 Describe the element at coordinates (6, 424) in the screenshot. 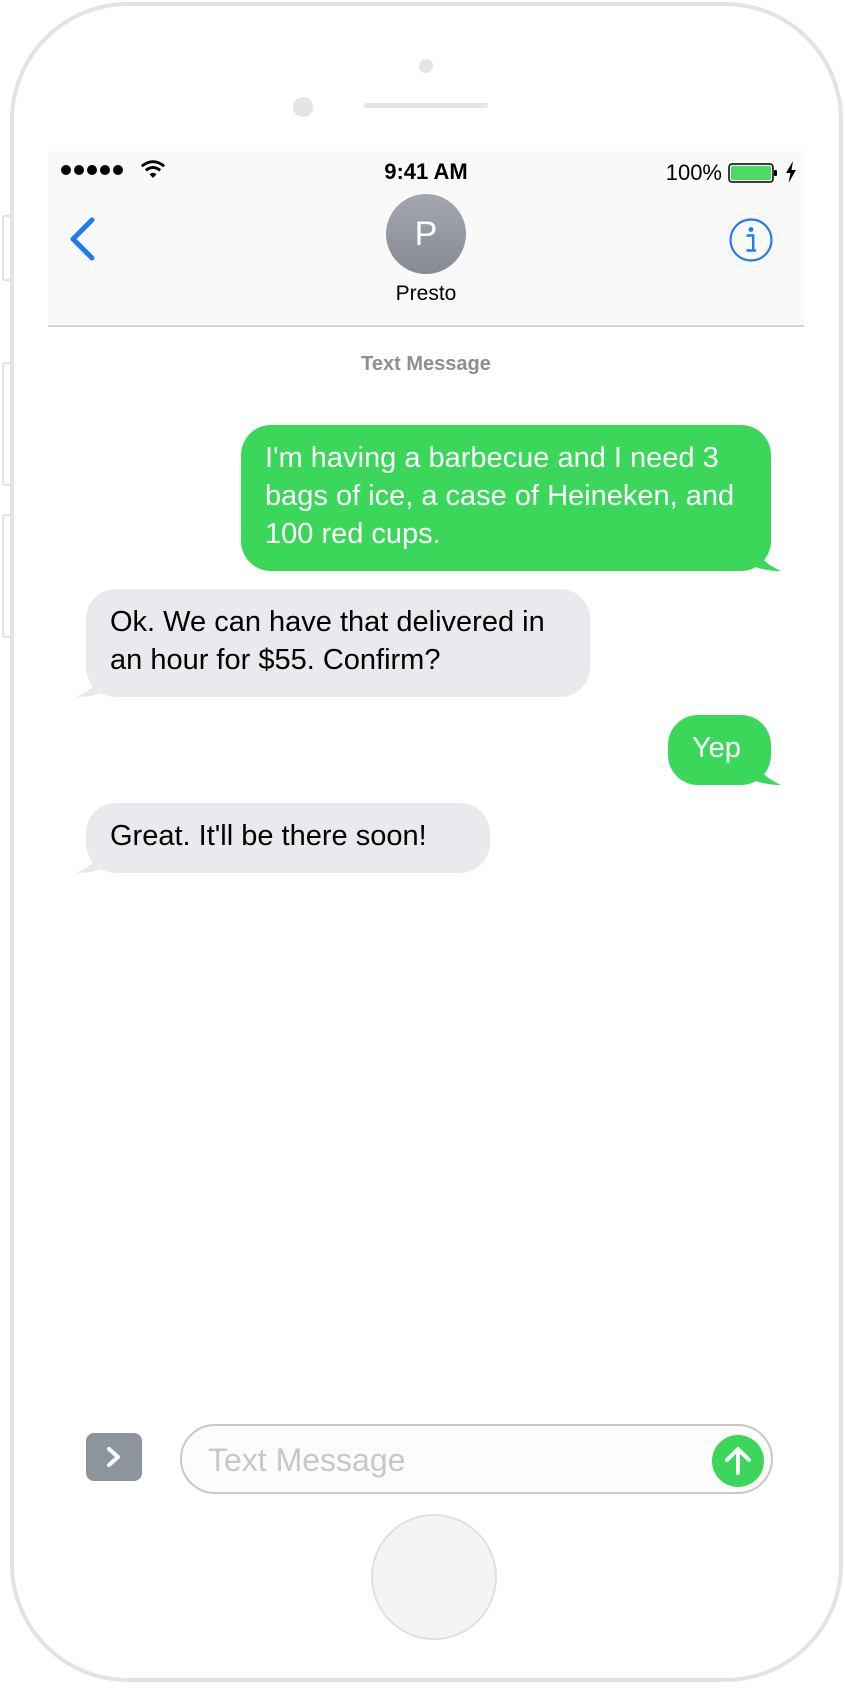

I see `volume-up-button` at that location.